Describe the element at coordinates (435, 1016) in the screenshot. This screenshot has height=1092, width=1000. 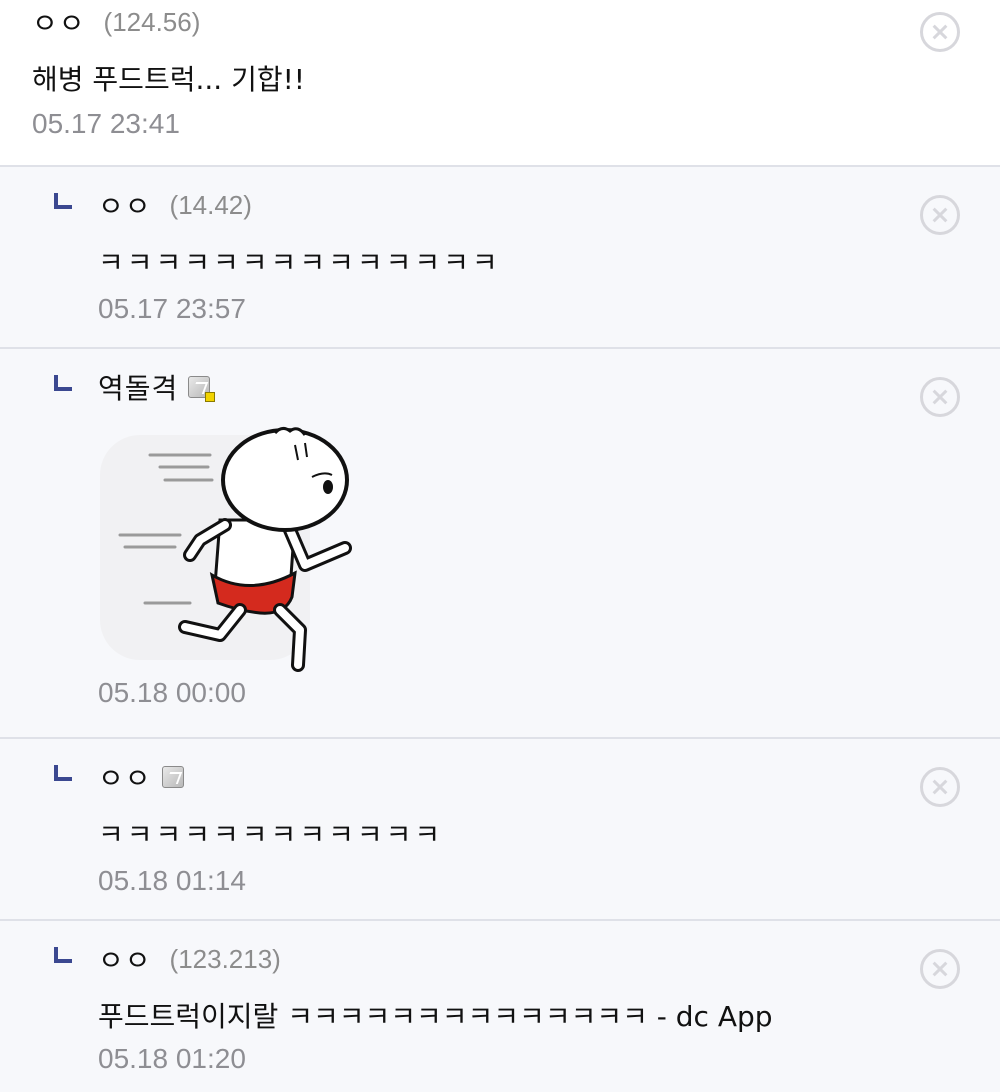
I see `comment-text: 푸드트럭이지랄 ㅋㅋㅋㅋㅋㅋㅋㅋㅋㅋㅋㅋㅋㅋ - dc App` at that location.